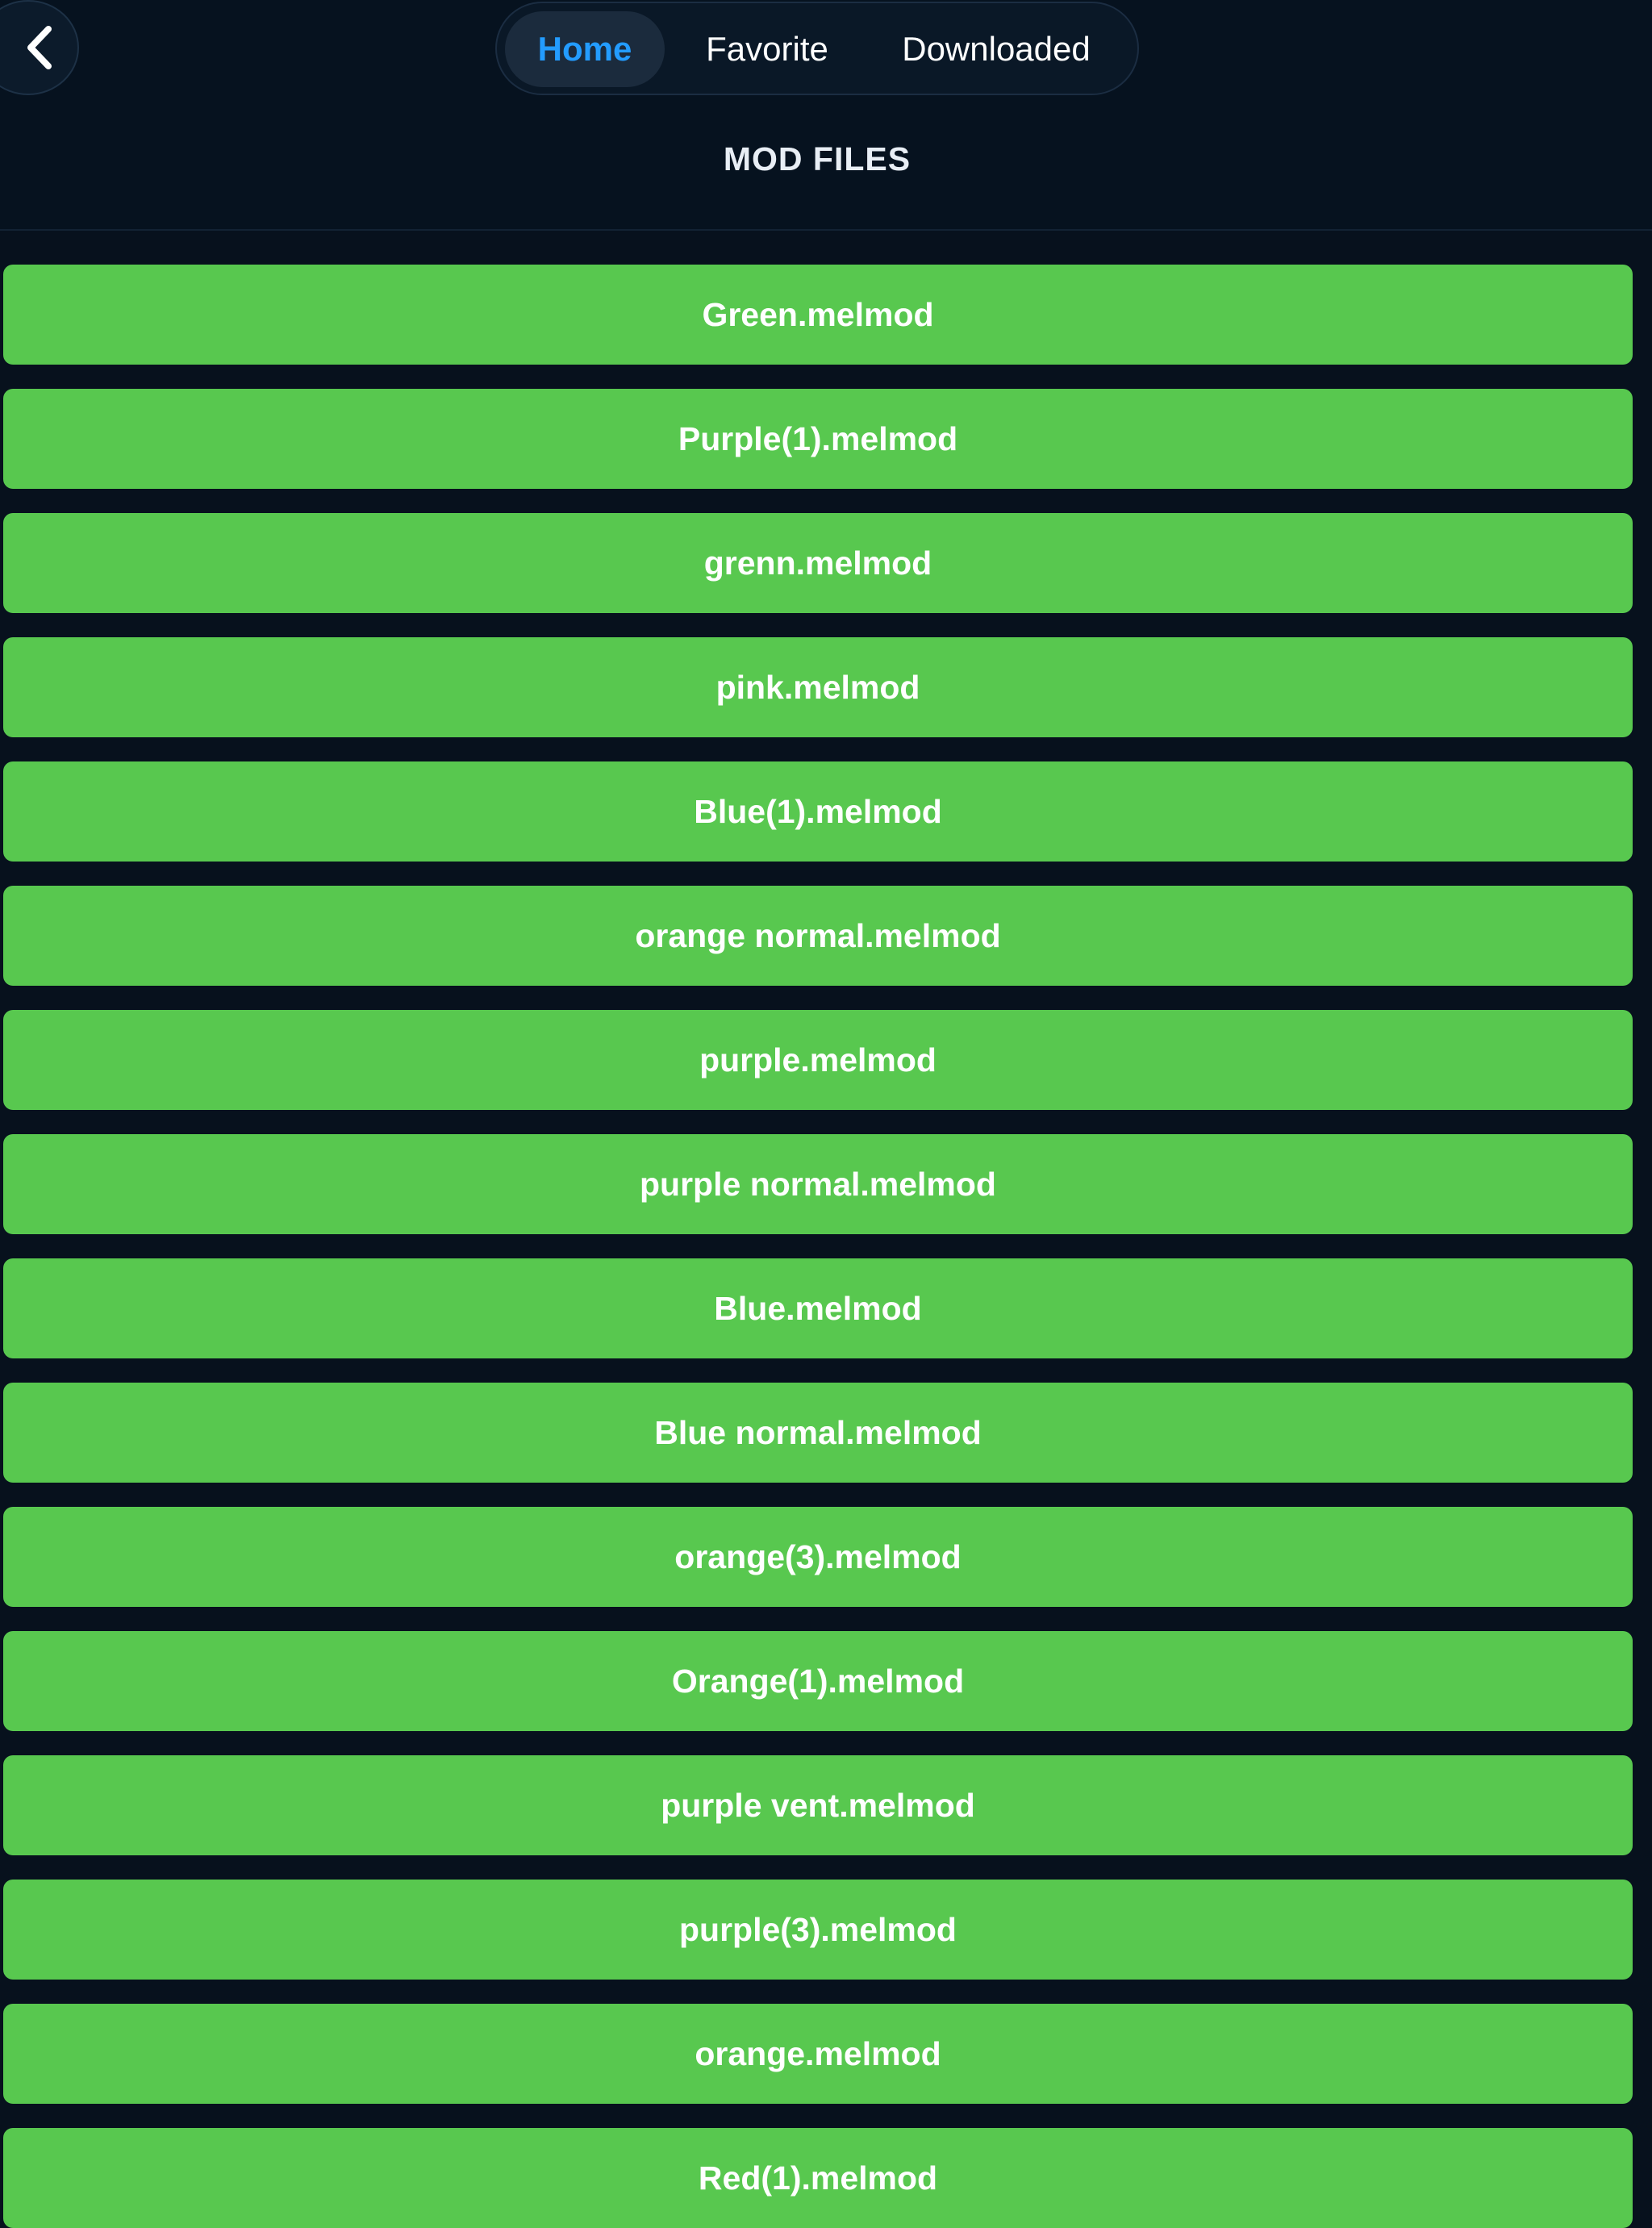 This screenshot has width=1652, height=2228. I want to click on file-item-orange-1: Orange(1).melmod, so click(818, 1681).